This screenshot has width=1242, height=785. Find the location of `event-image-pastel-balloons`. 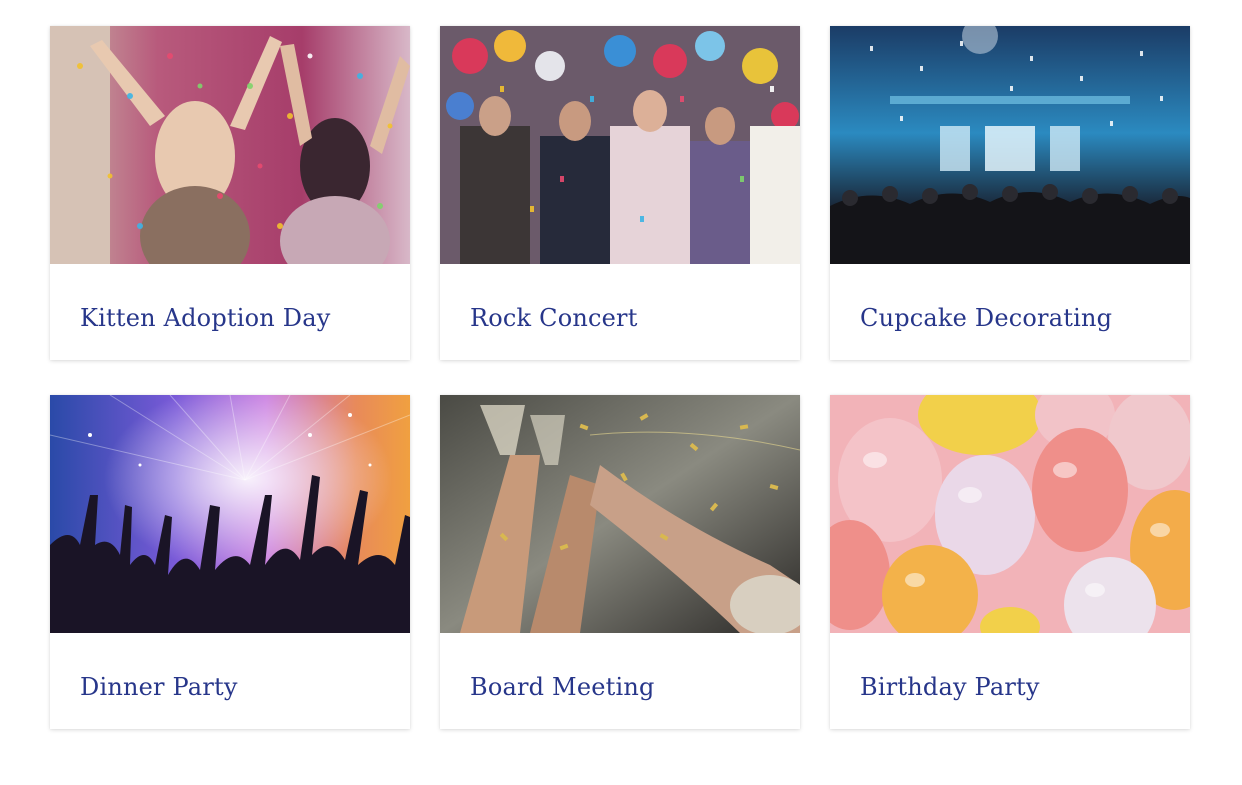

event-image-pastel-balloons is located at coordinates (1010, 514).